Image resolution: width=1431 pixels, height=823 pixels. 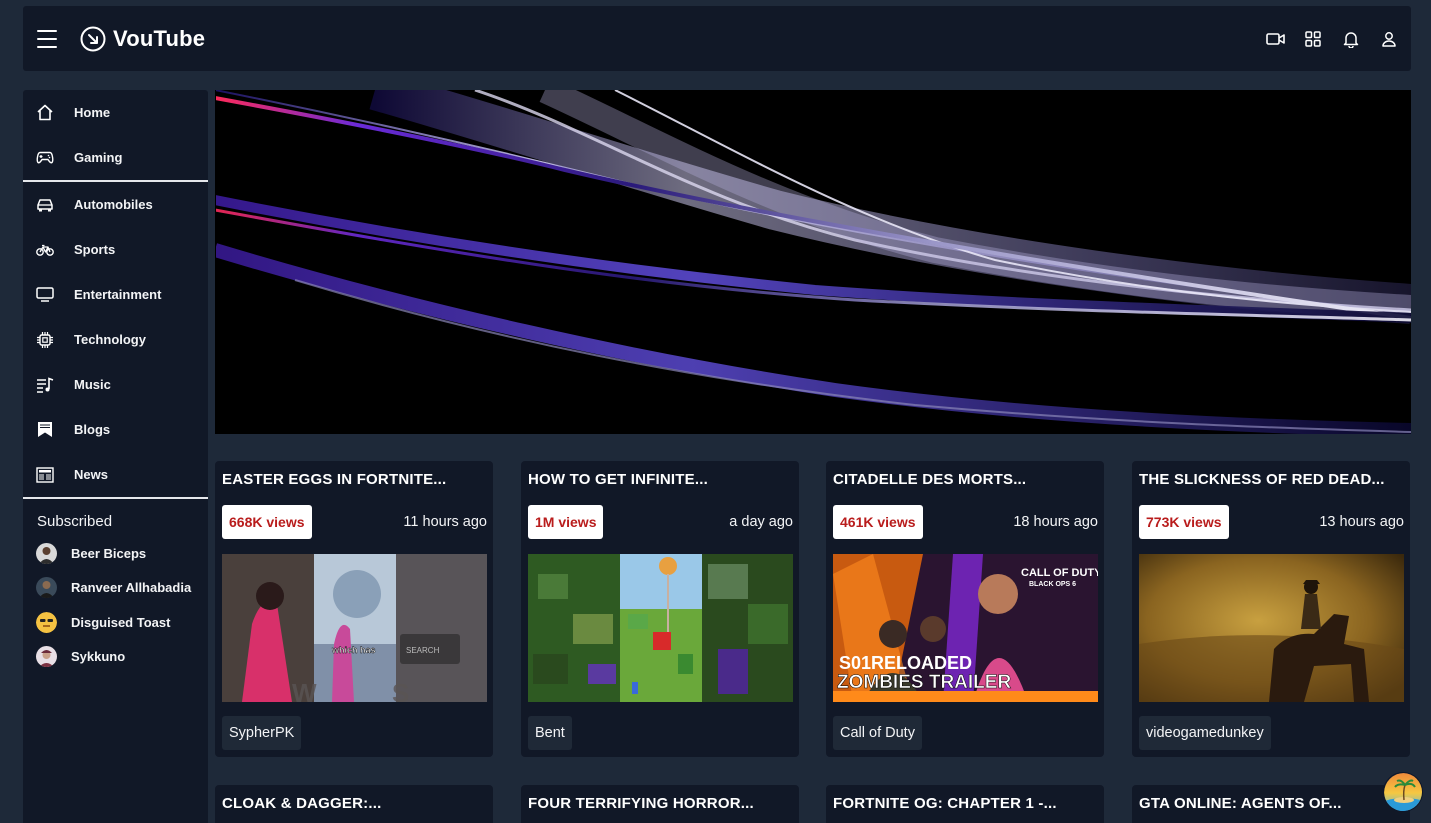 What do you see at coordinates (660, 522) in the screenshot?
I see `video-meta: 1M views a day ago` at bounding box center [660, 522].